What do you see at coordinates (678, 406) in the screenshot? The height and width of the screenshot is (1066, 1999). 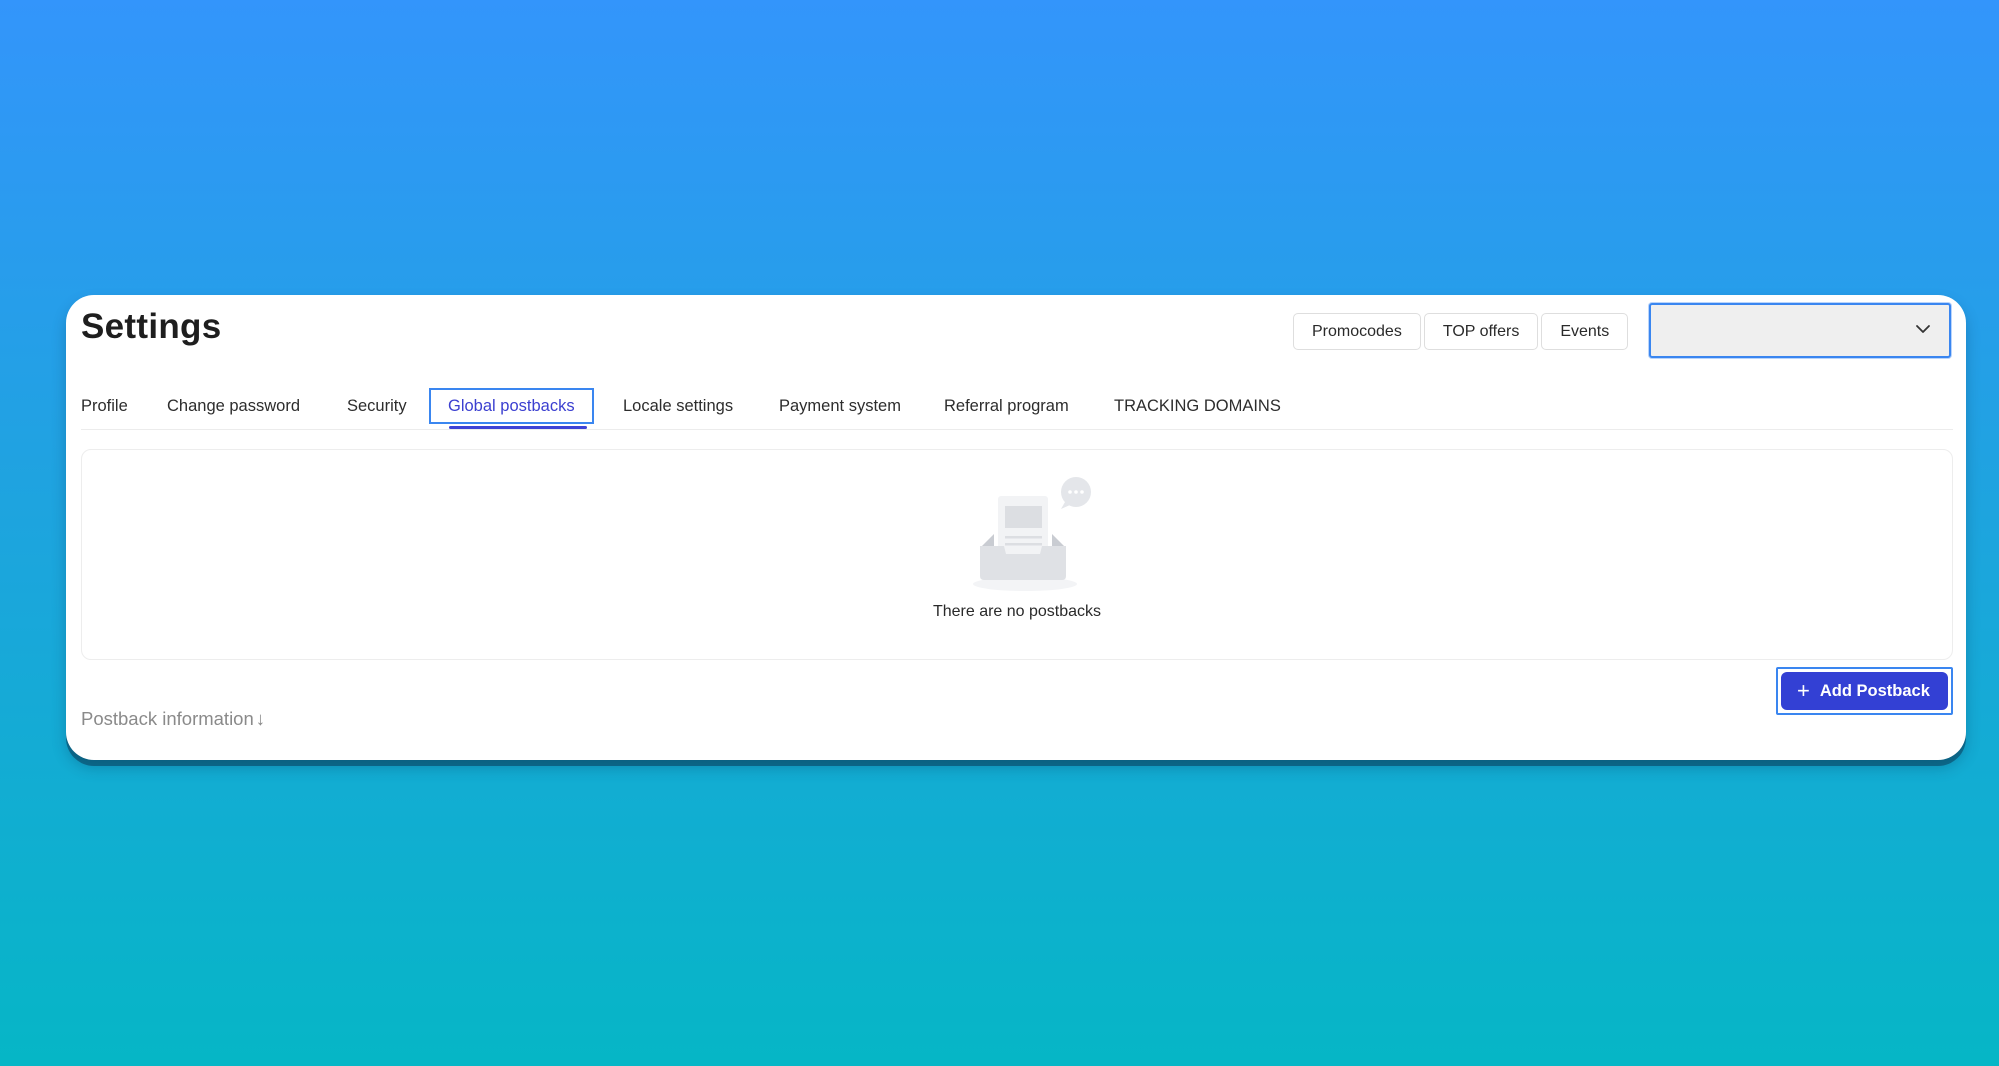 I see `tab-locale-settings: Locale settings` at bounding box center [678, 406].